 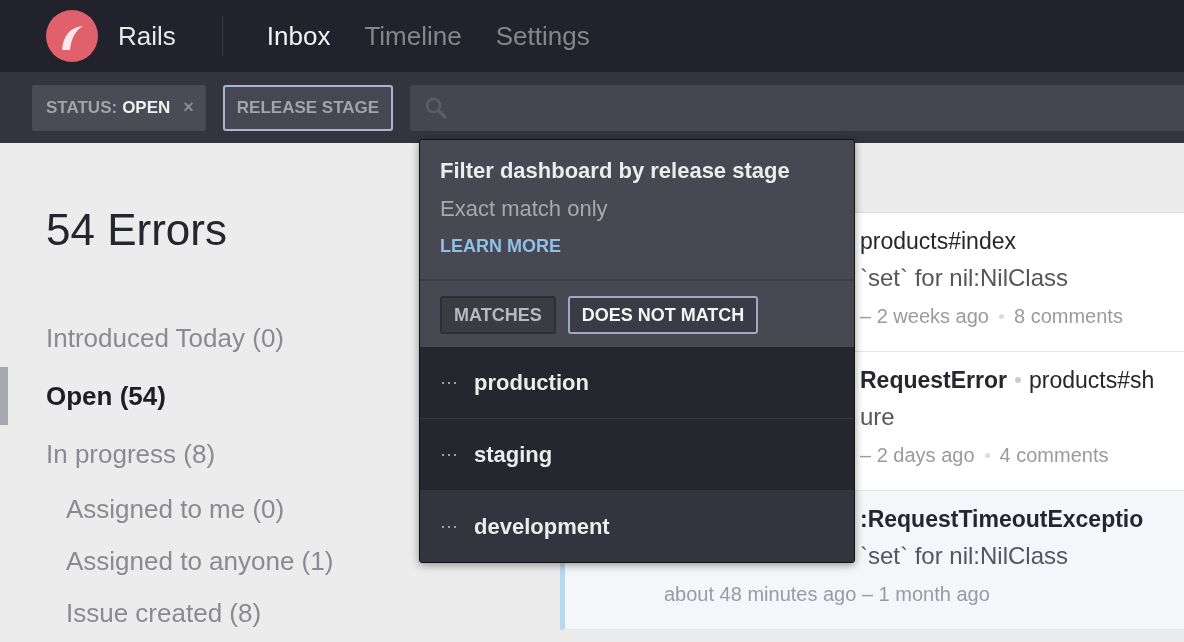 I want to click on error-meta: 4 comments, so click(x=1054, y=455).